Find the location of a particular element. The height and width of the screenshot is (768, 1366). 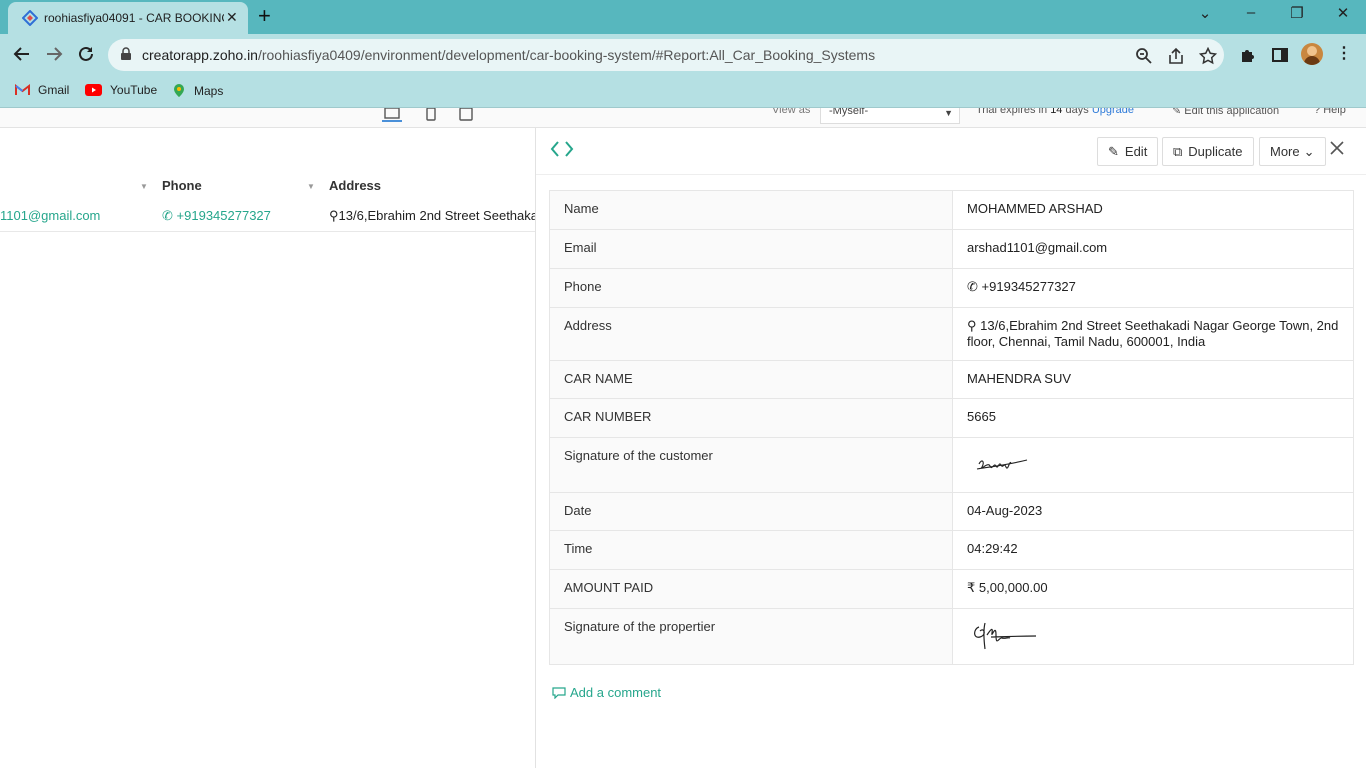

comment-icon is located at coordinates (559, 692).